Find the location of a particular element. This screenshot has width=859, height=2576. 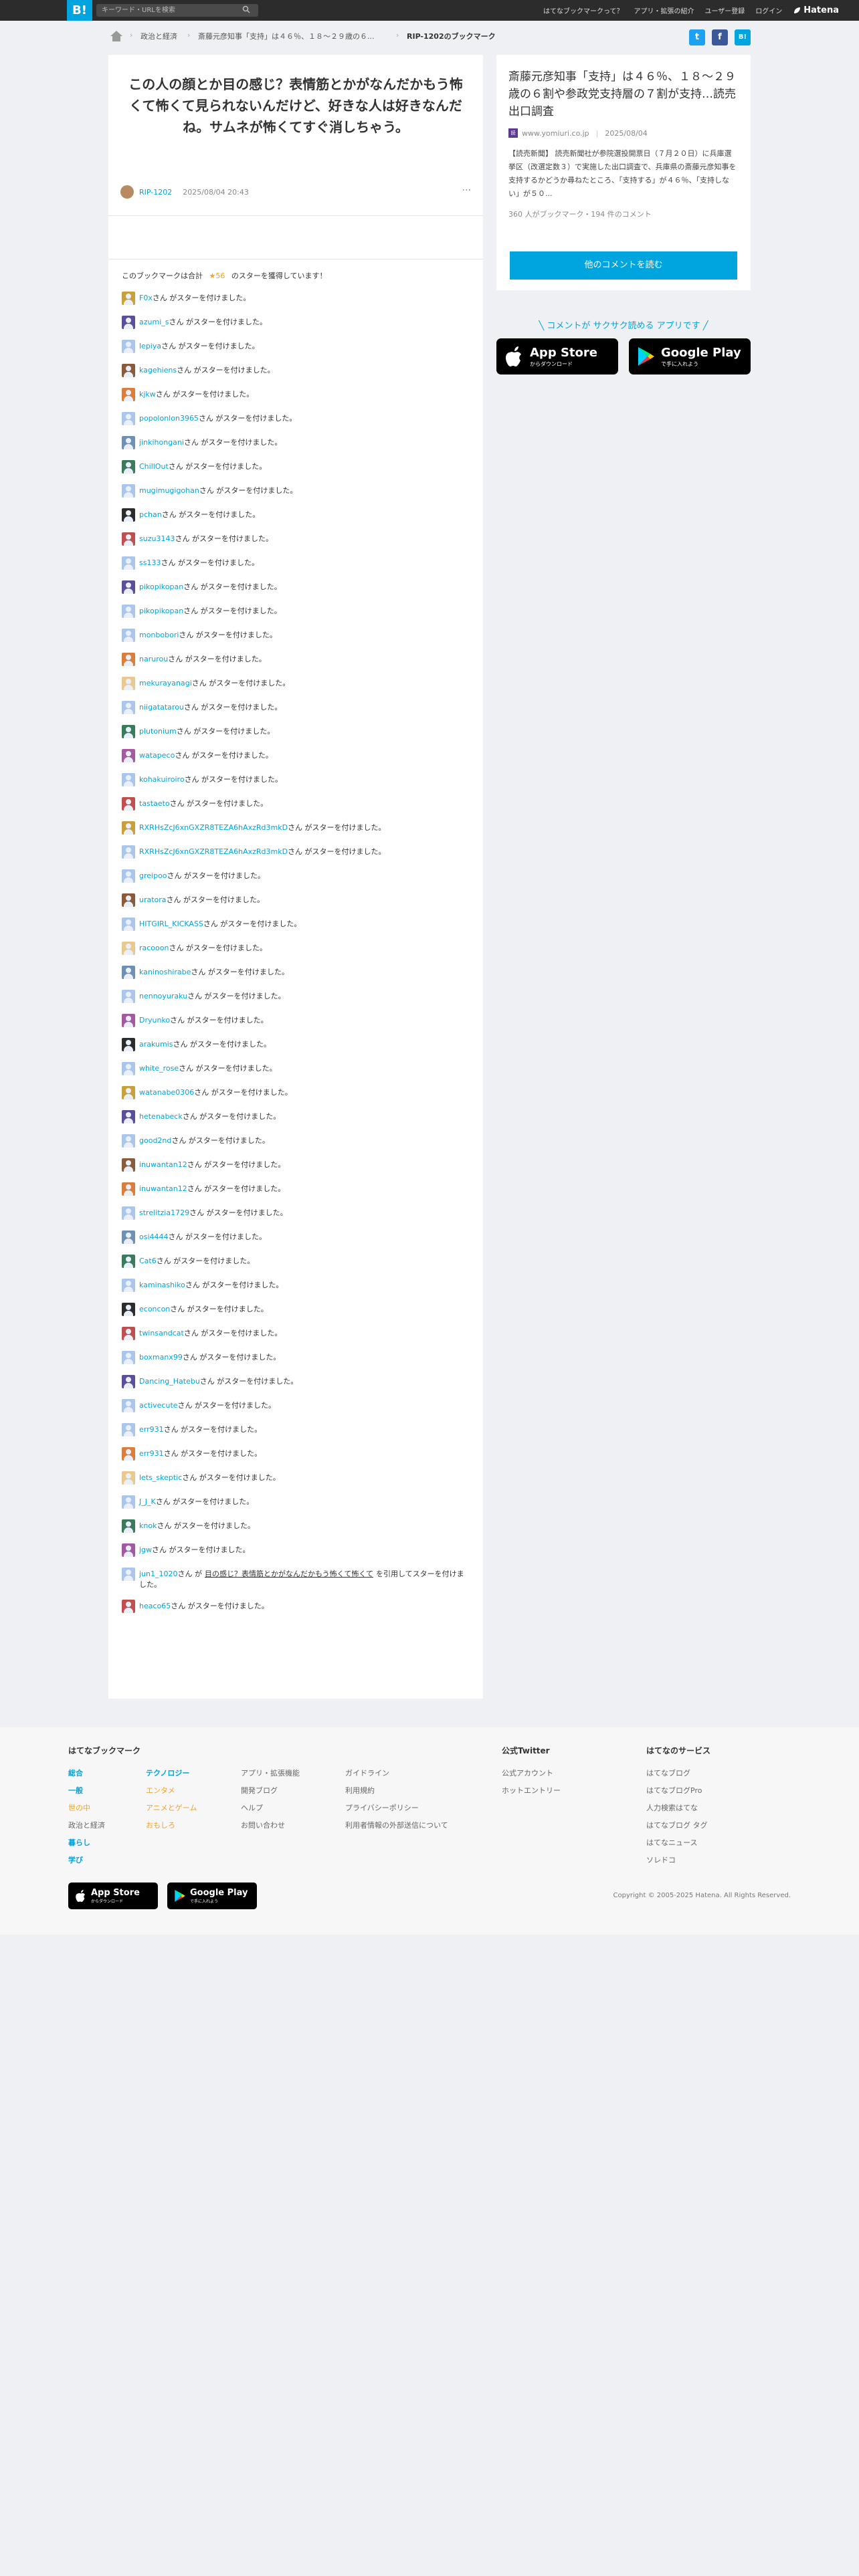

footer-link: ガイドライン is located at coordinates (396, 1773).